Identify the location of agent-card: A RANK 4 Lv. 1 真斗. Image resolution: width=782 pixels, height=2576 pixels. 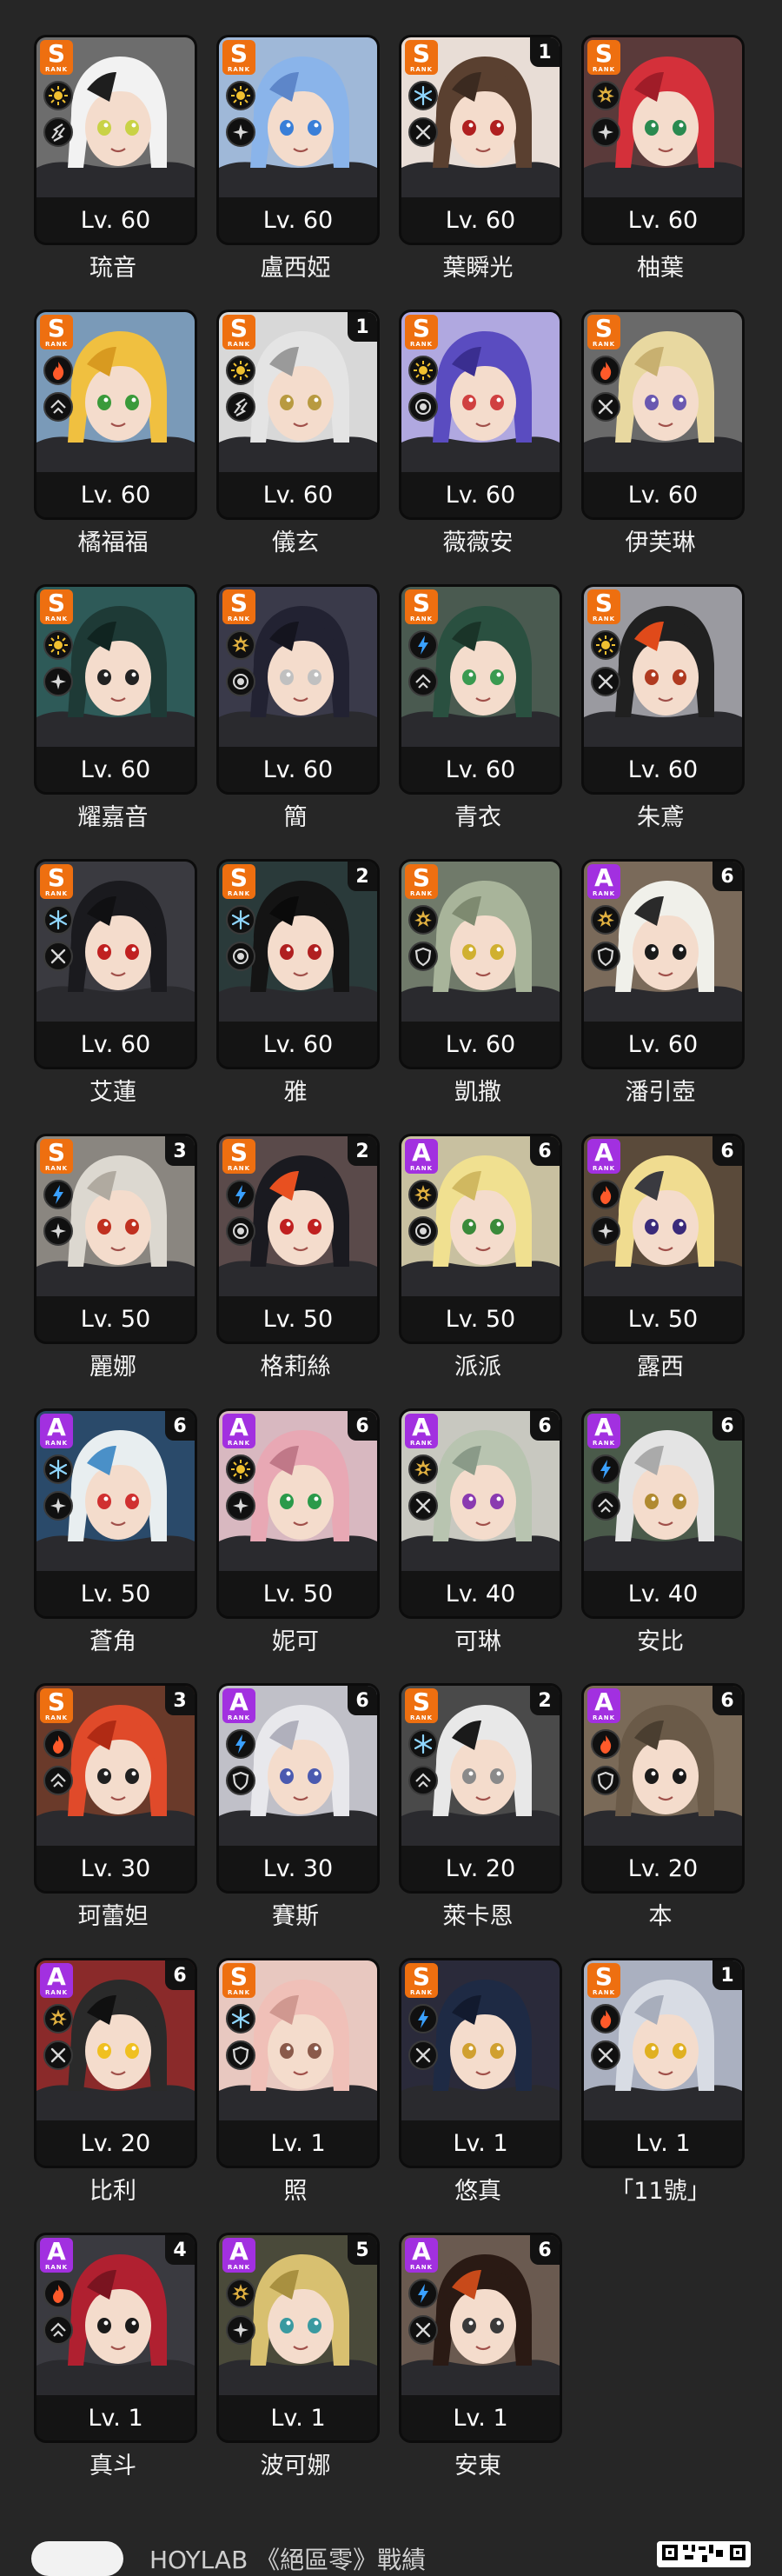
(113, 2356).